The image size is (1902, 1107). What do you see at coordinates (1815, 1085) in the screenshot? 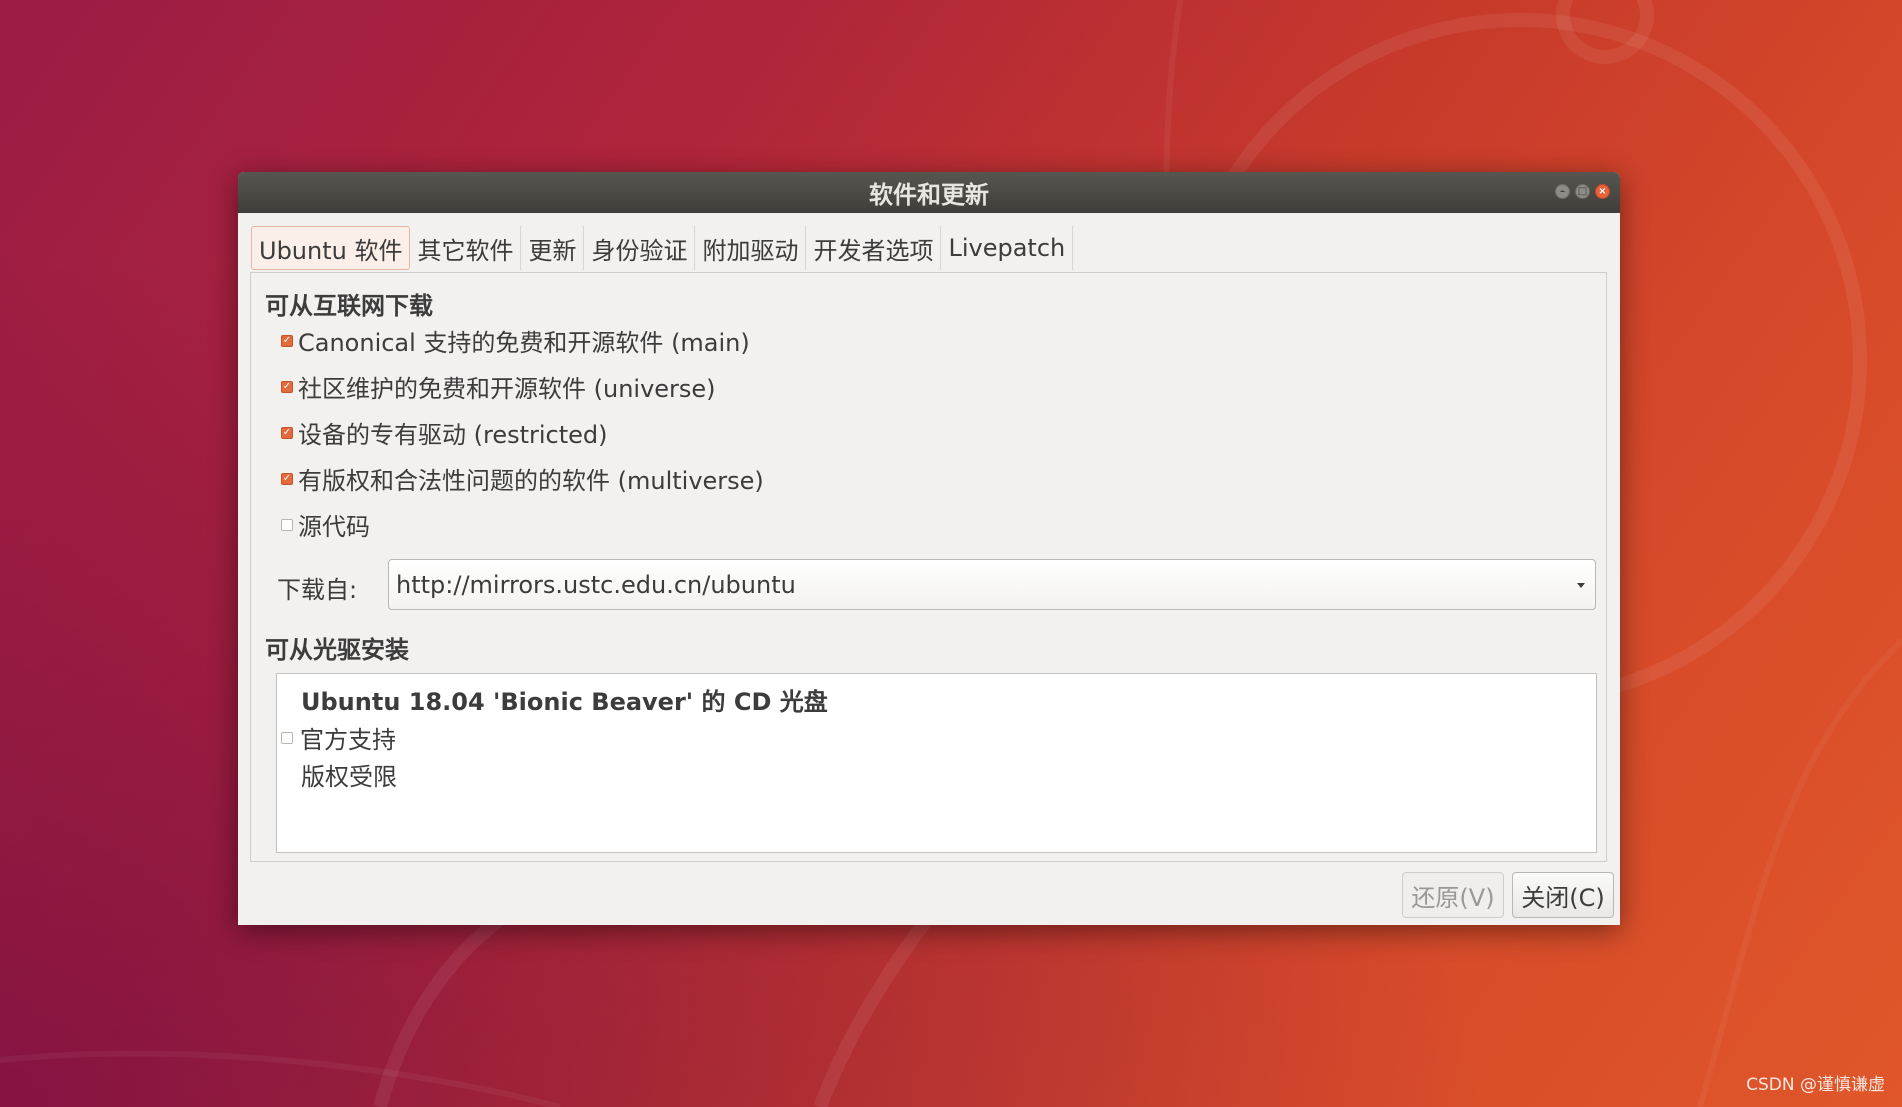
I see `watermark: CSDN @谨慎谦虚` at bounding box center [1815, 1085].